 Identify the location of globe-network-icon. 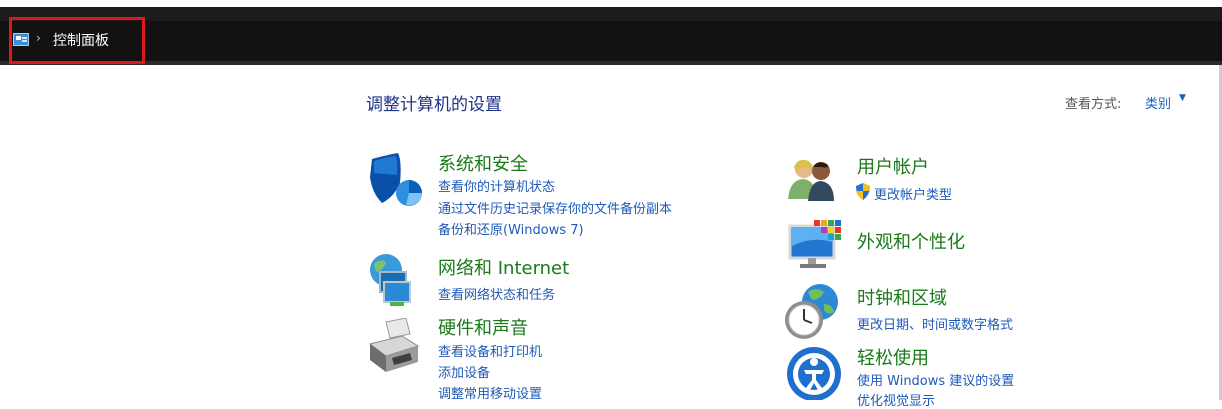
(391, 280).